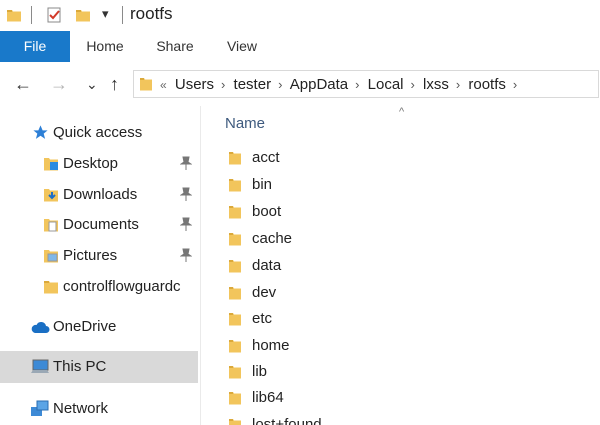 Image resolution: width=600 pixels, height=425 pixels. I want to click on nav-controlflowguardc: controlflowguardc, so click(99, 287).